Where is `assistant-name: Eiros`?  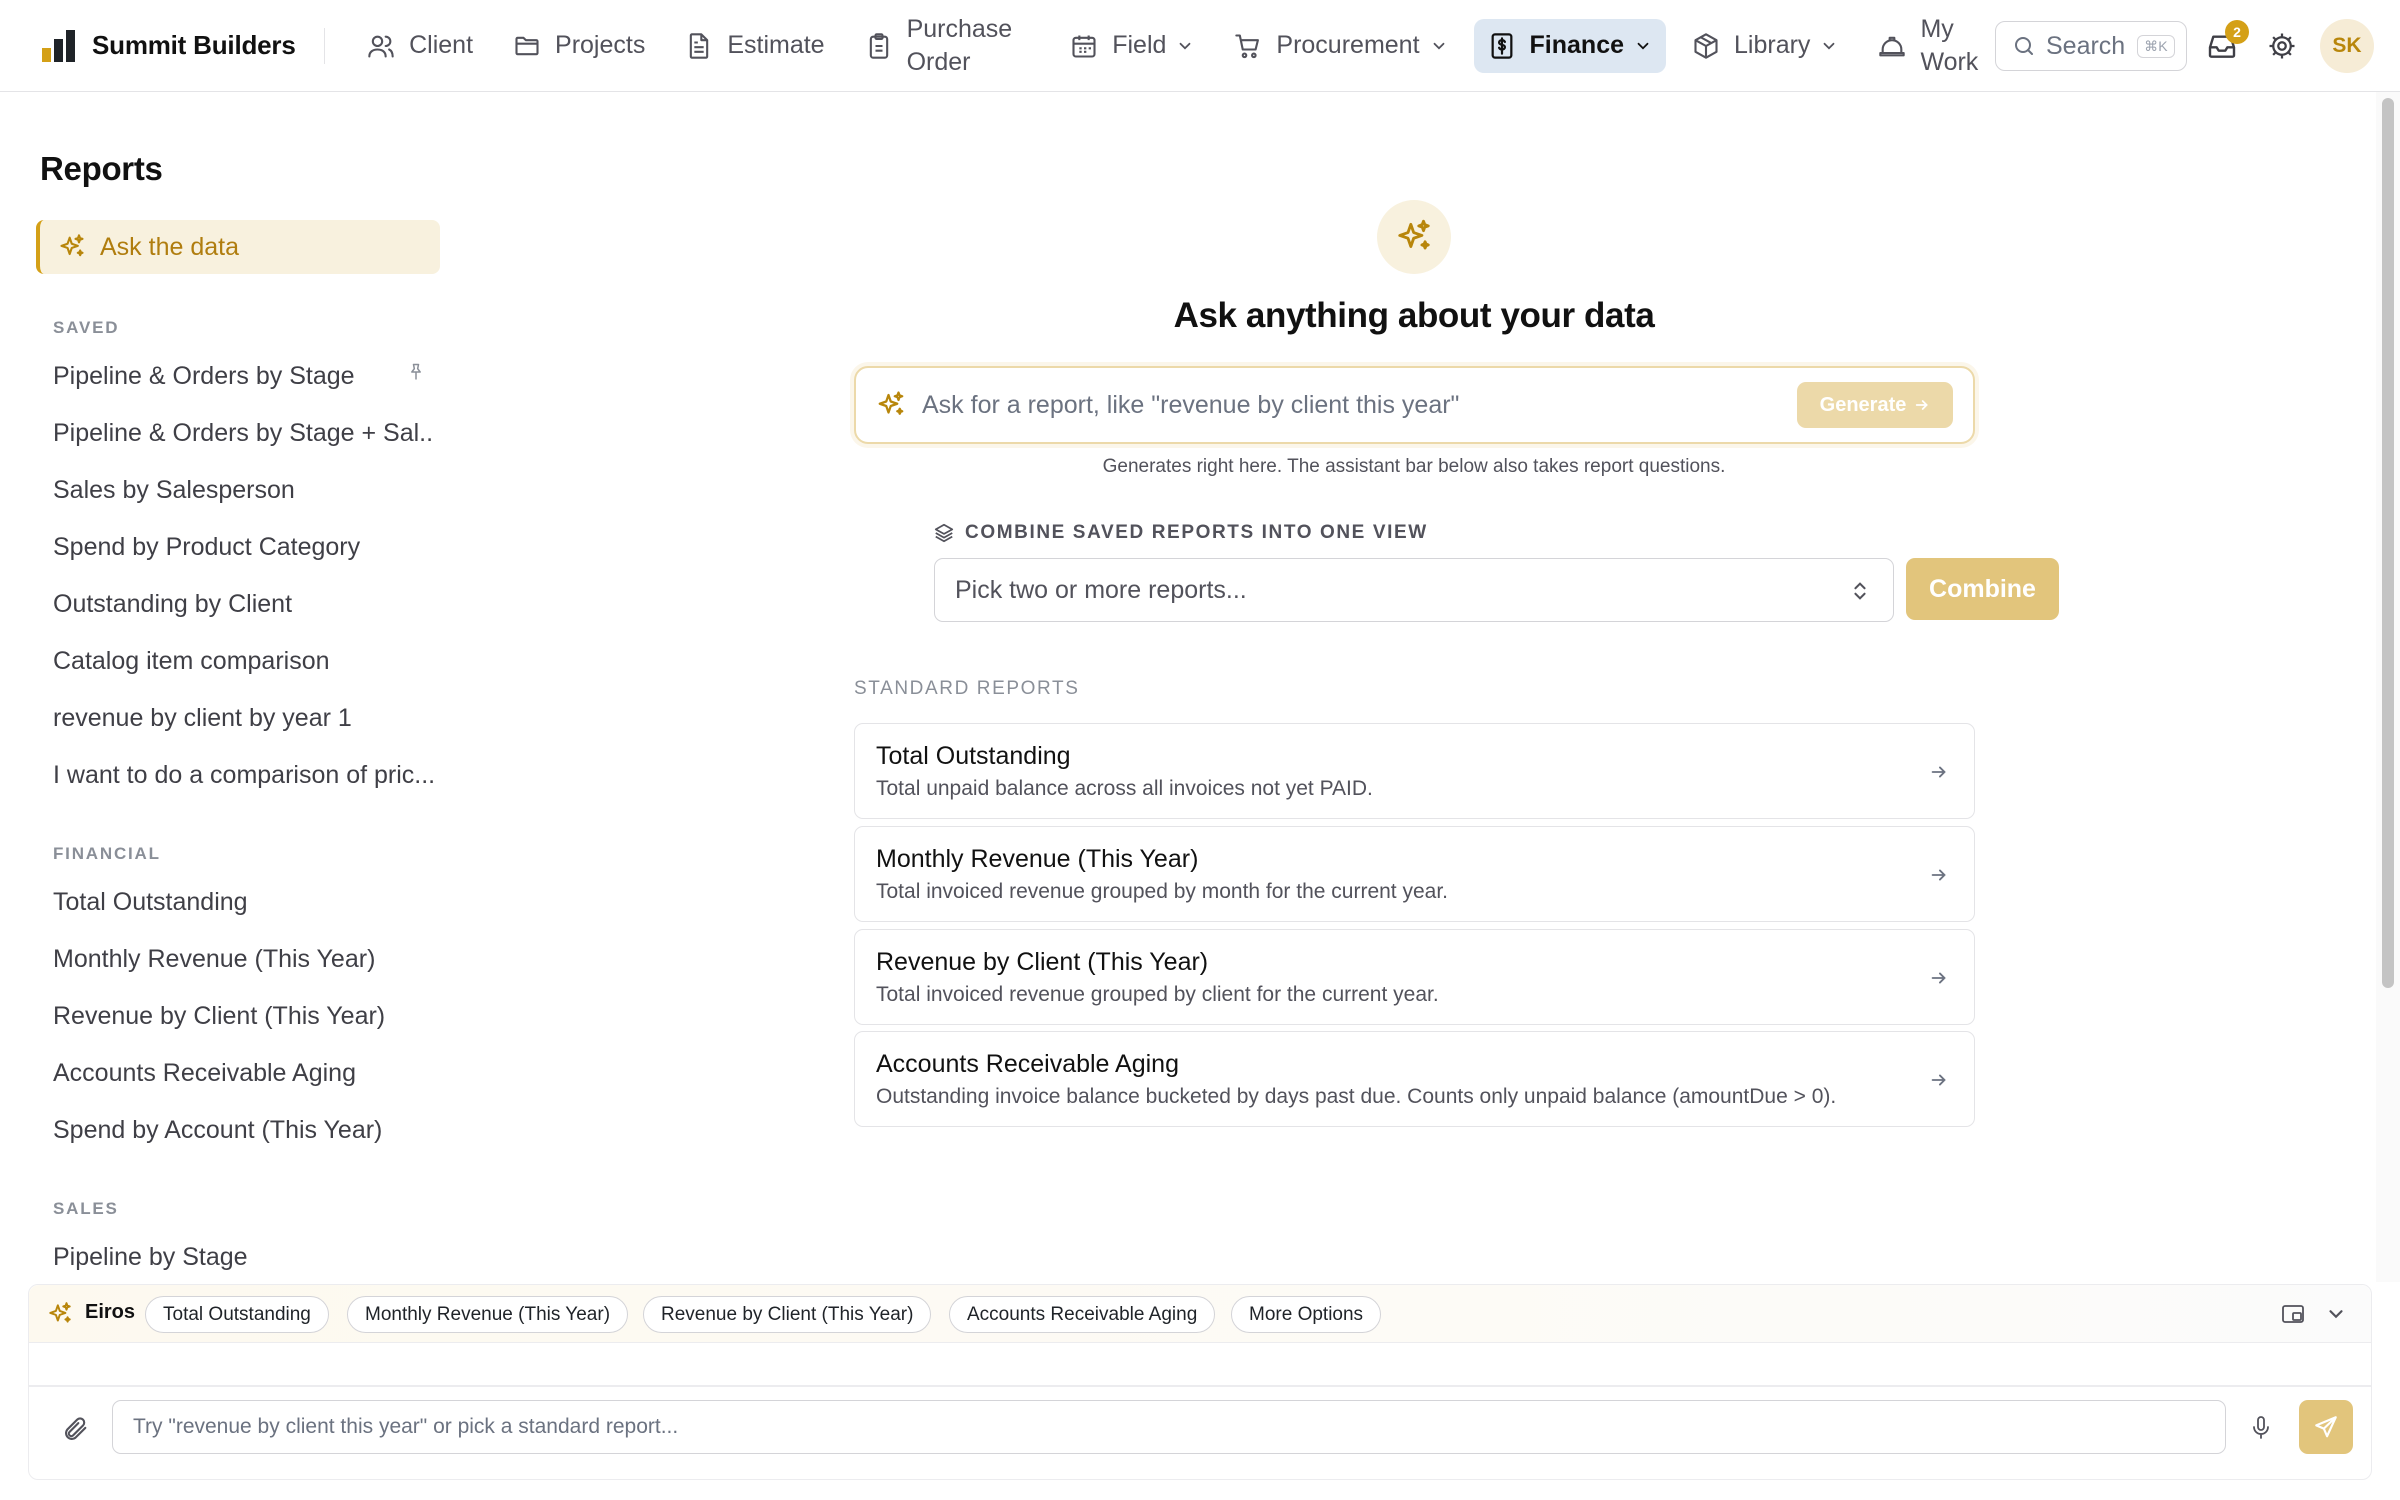 assistant-name: Eiros is located at coordinates (110, 1312).